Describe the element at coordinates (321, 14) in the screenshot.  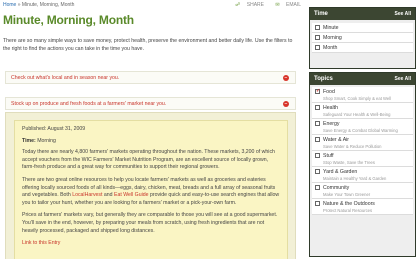
I see `time-filter-title: Time` at that location.